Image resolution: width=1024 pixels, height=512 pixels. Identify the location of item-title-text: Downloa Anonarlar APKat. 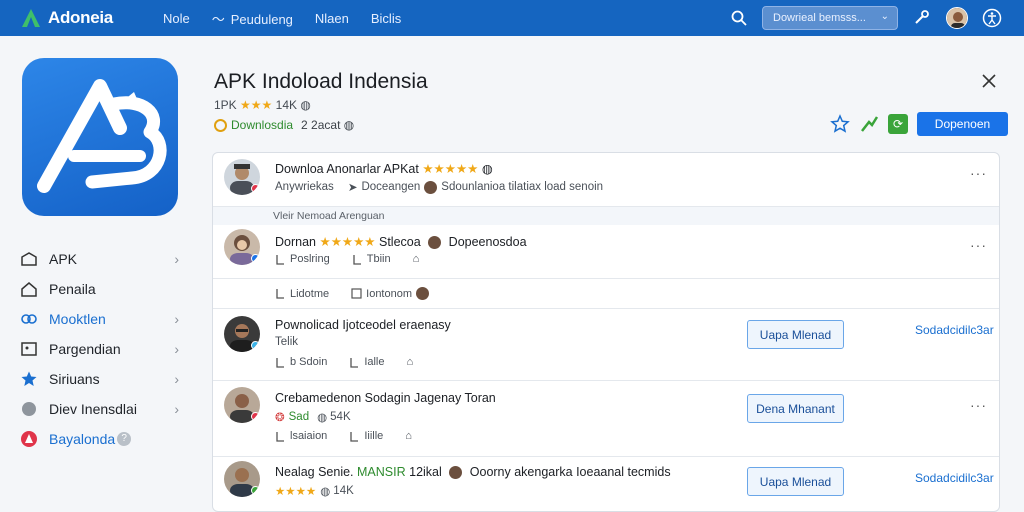
(347, 169).